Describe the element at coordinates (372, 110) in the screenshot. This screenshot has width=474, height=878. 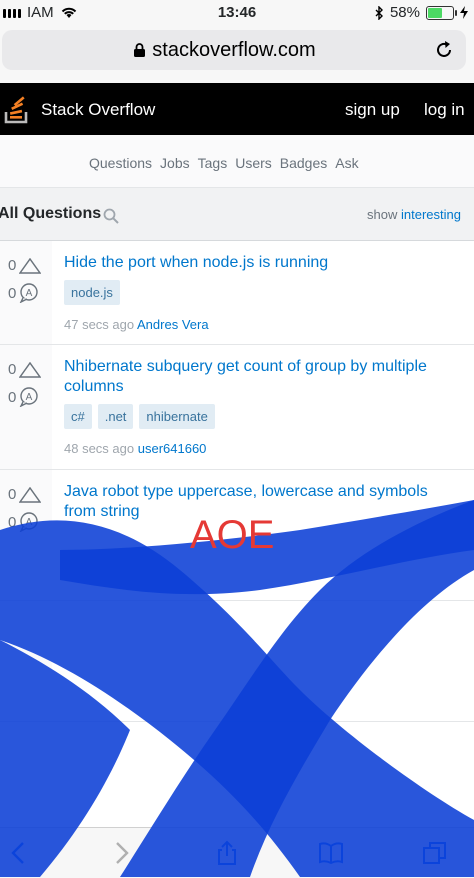
I see `sign-up-link: sign up` at that location.